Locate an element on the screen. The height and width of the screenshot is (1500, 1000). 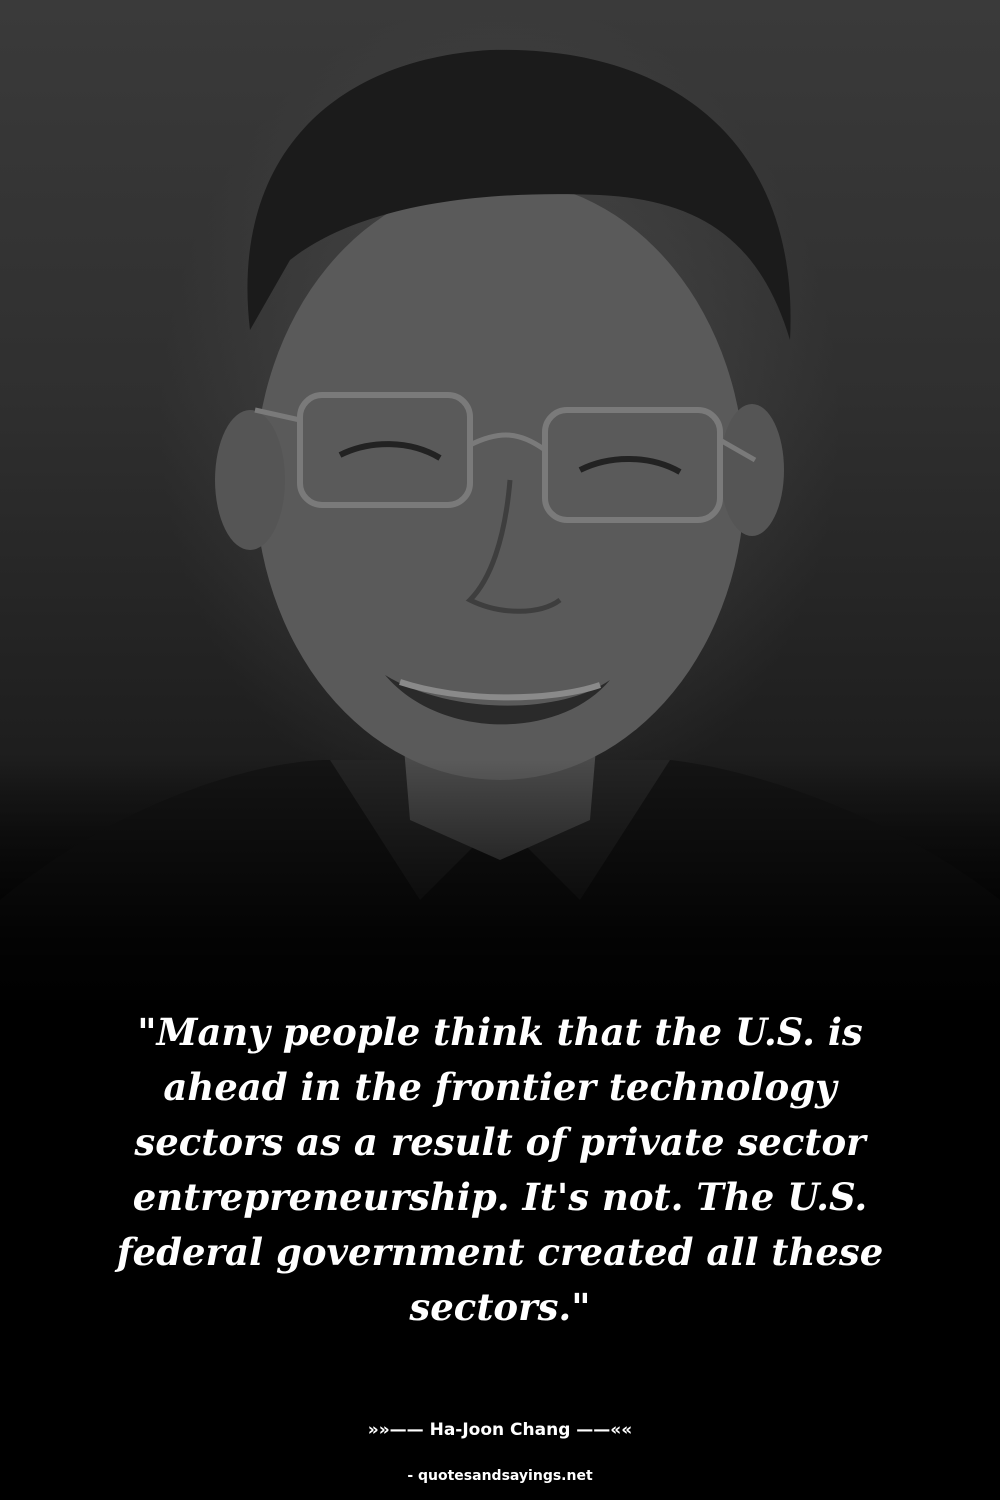
author-attribution: »»—— Ha-Joon Chang ——«« is located at coordinates (500, 1430).